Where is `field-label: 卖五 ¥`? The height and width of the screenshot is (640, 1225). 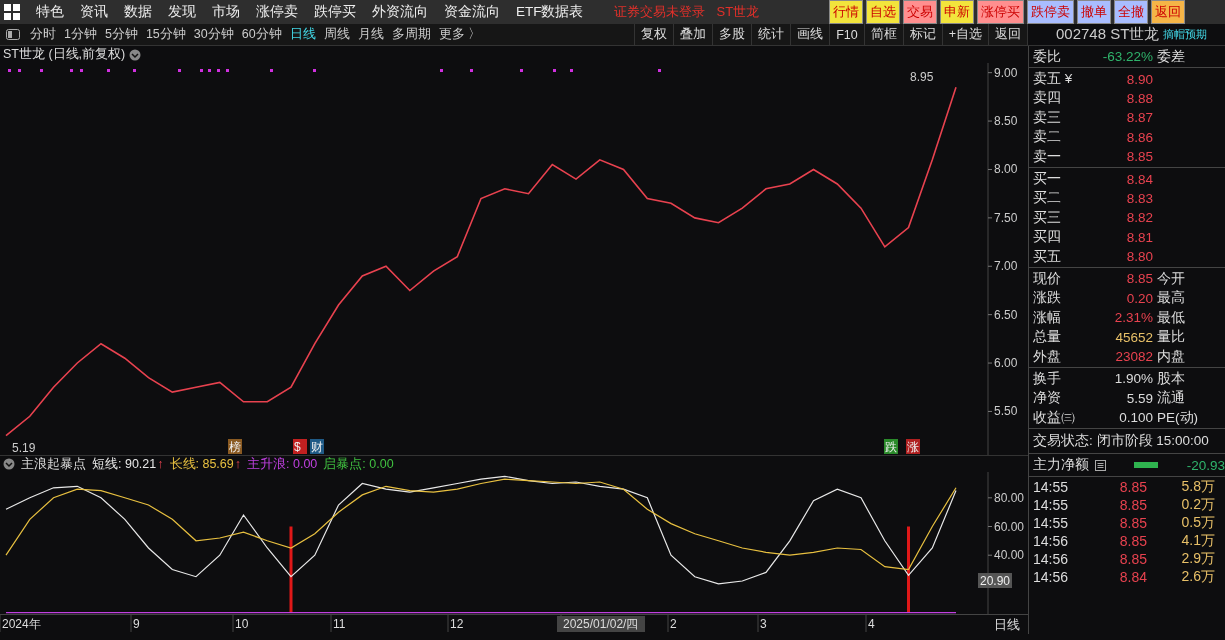
field-label: 卖五 ¥ is located at coordinates (1053, 79).